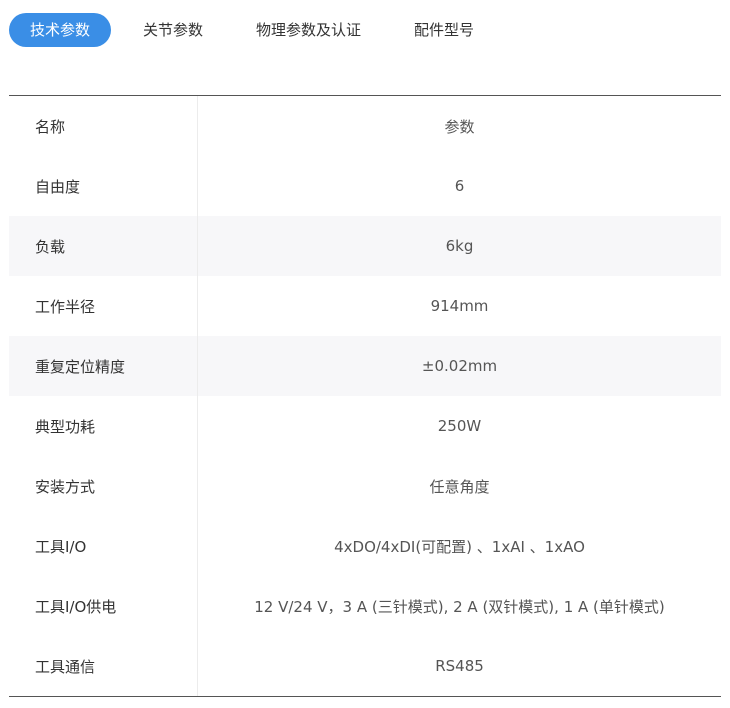 The height and width of the screenshot is (708, 730). Describe the element at coordinates (365, 186) in the screenshot. I see `table-row: 自由度 6` at that location.